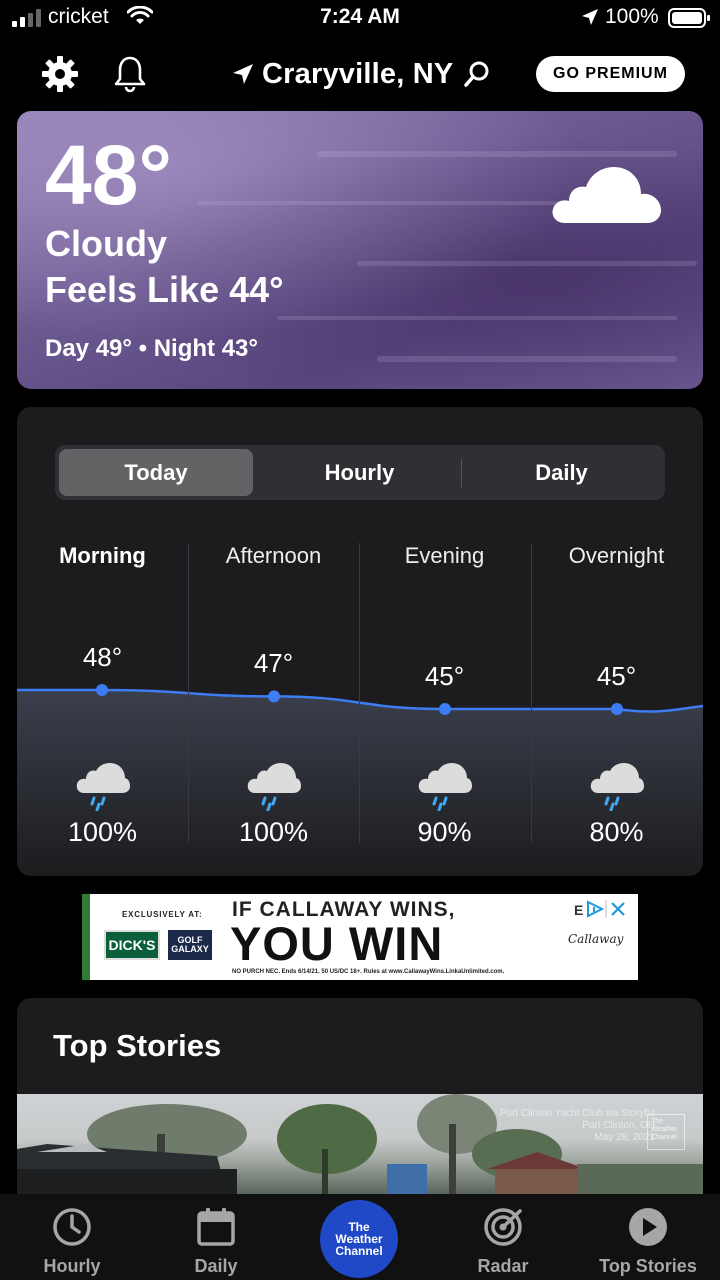 The height and width of the screenshot is (1280, 720). Describe the element at coordinates (602, 909) in the screenshot. I see `ad-choices-icon: E` at that location.